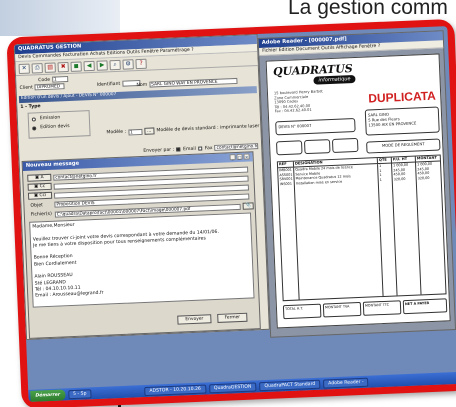 The width and height of the screenshot is (456, 407). Describe the element at coordinates (37, 205) in the screenshot. I see `subject-label: Objet` at that location.